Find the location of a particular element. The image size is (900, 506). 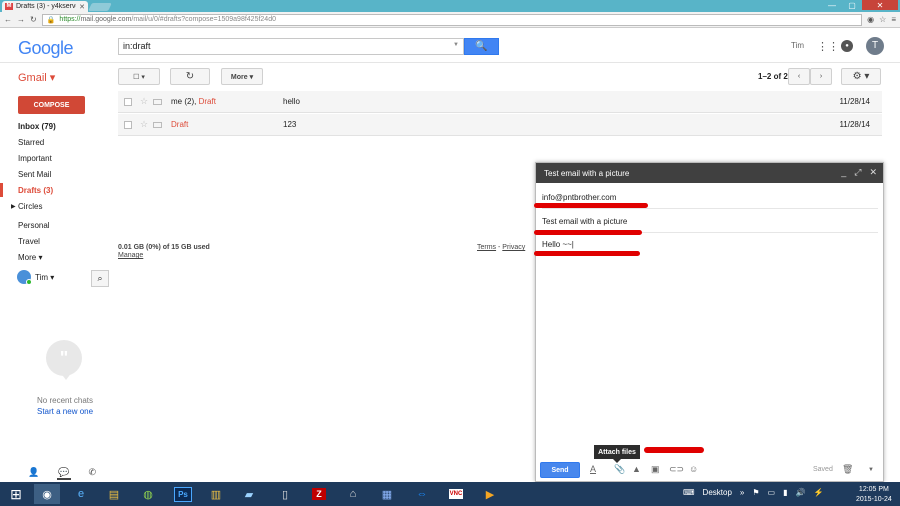

forward-arrow-icon: → is located at coordinates (21, 19).